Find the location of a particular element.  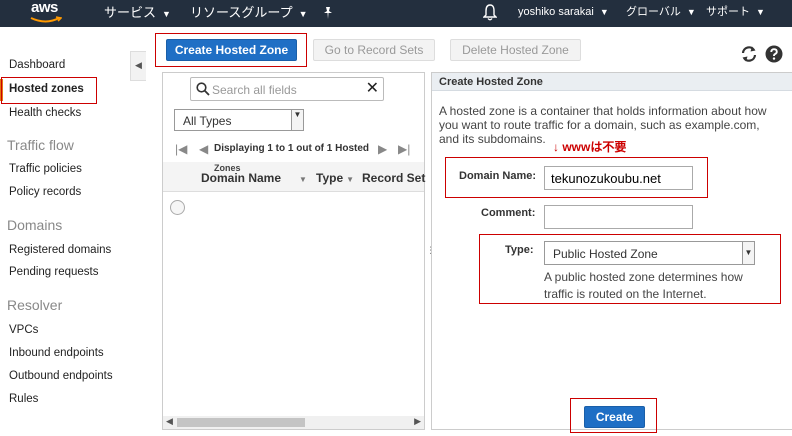

resource-groups-menu: リソースグループ ▼ is located at coordinates (249, 13).